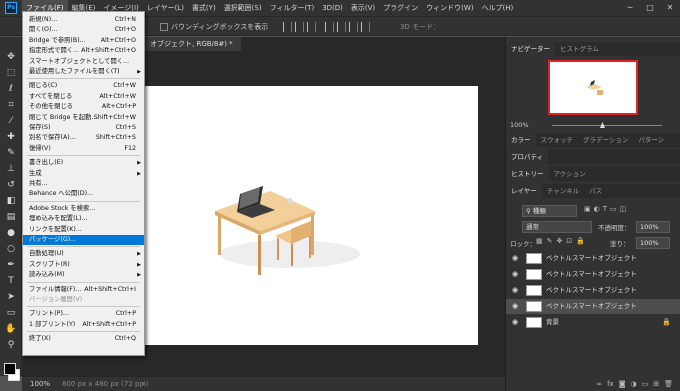 This screenshot has width=680, height=391. Describe the element at coordinates (530, 49) in the screenshot. I see `tab-navigator: ナビゲーター` at that location.